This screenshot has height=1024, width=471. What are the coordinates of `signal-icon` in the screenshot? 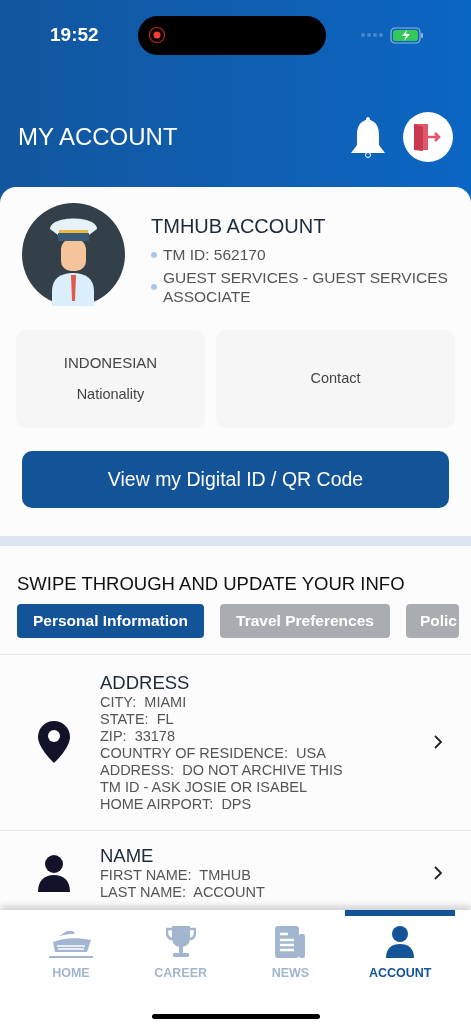 It's located at (372, 35).